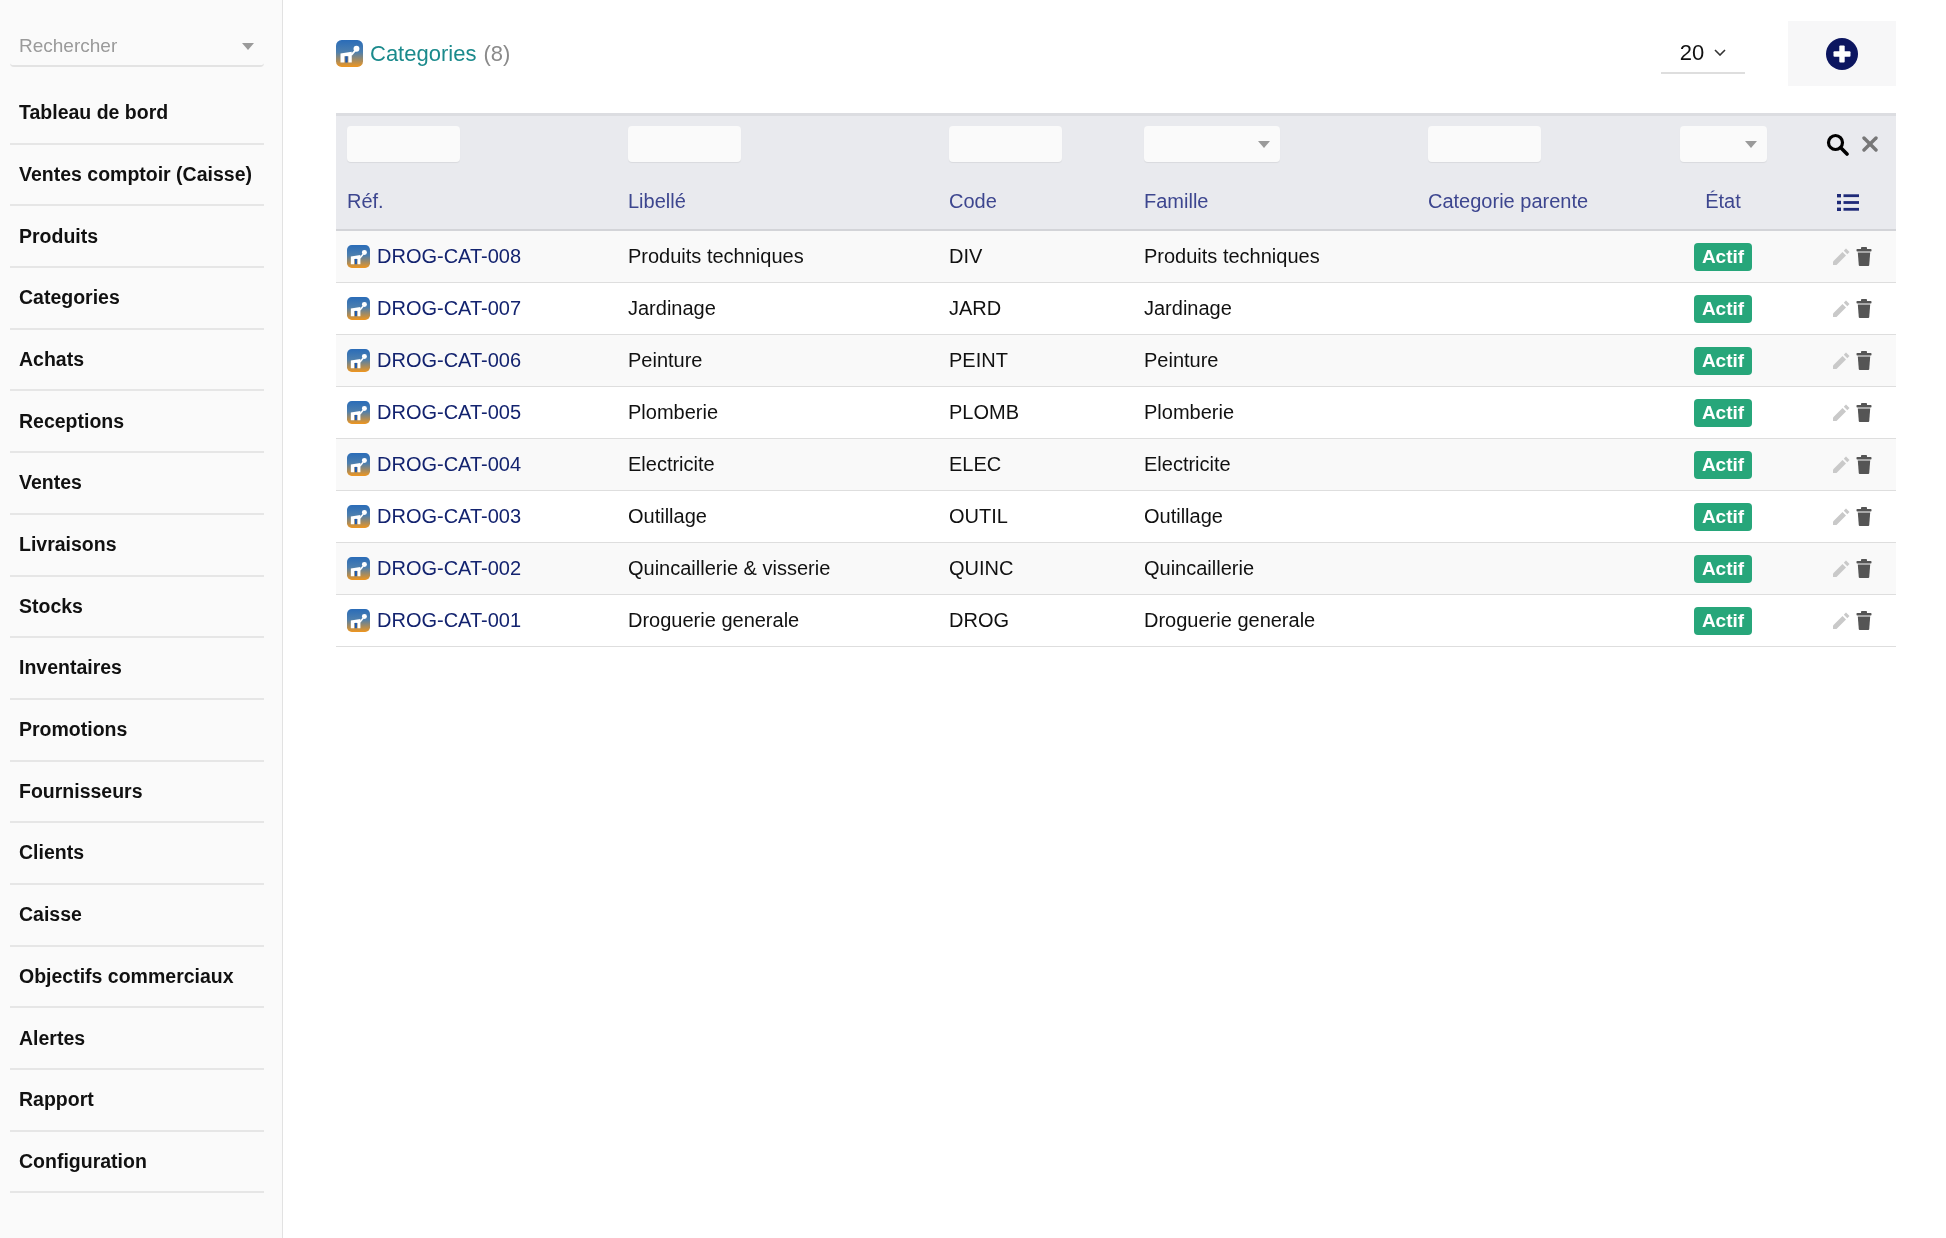 The height and width of the screenshot is (1238, 1946). Describe the element at coordinates (137, 915) in the screenshot. I see `sidebar-item: Caisse` at that location.